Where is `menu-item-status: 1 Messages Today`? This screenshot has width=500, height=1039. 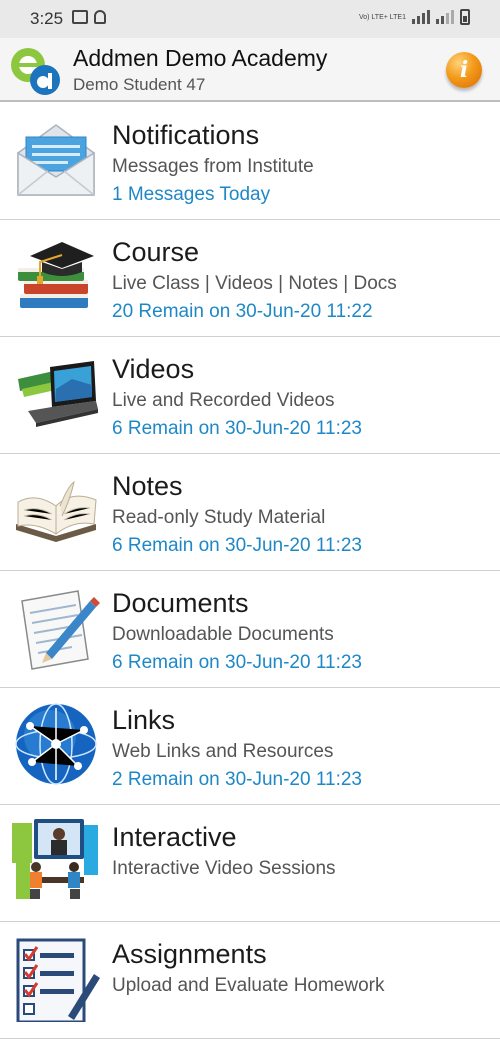
menu-item-status: 1 Messages Today is located at coordinates (191, 194).